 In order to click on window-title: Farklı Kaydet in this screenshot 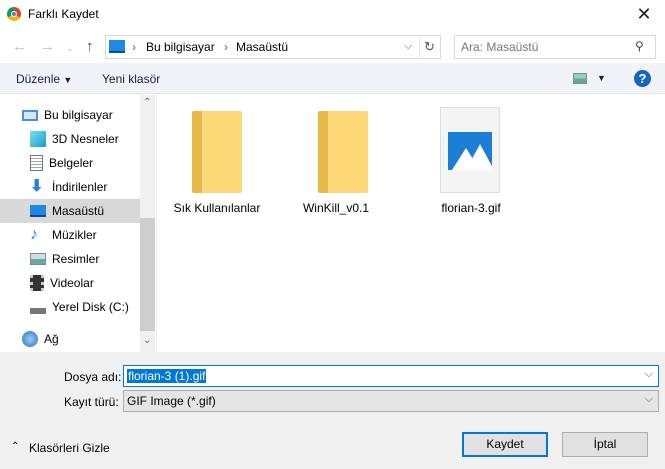, I will do `click(63, 14)`.